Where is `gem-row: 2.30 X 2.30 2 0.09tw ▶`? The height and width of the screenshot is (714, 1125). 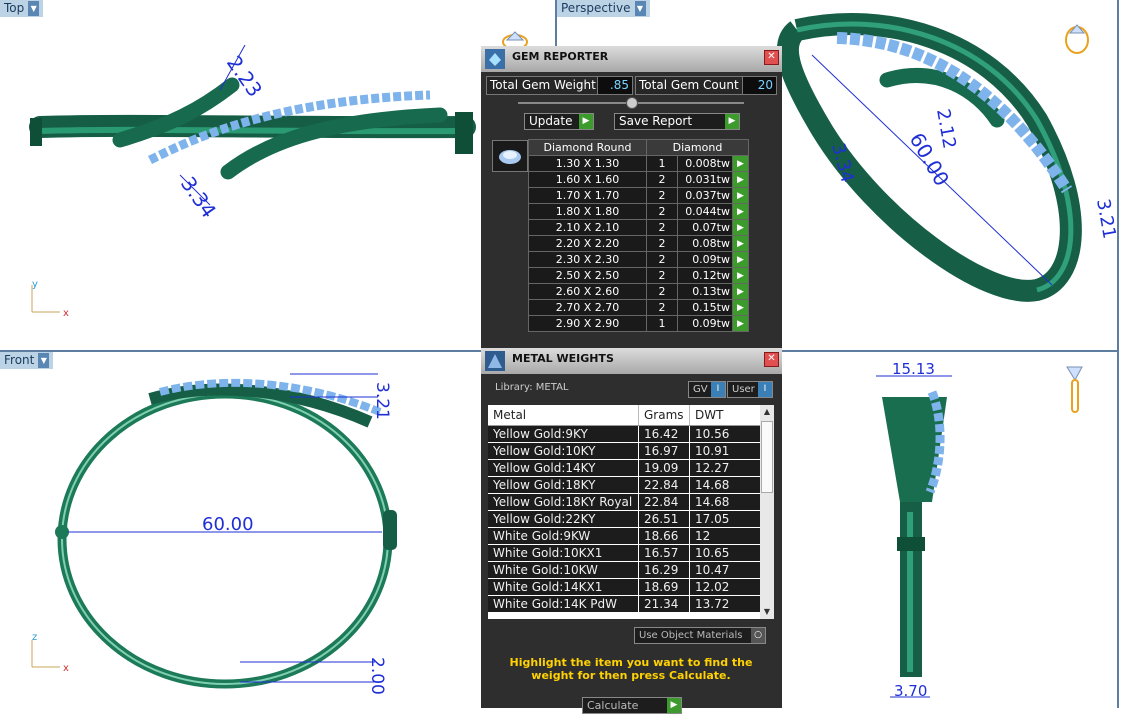 gem-row: 2.30 X 2.30 2 0.09tw ▶ is located at coordinates (638, 259).